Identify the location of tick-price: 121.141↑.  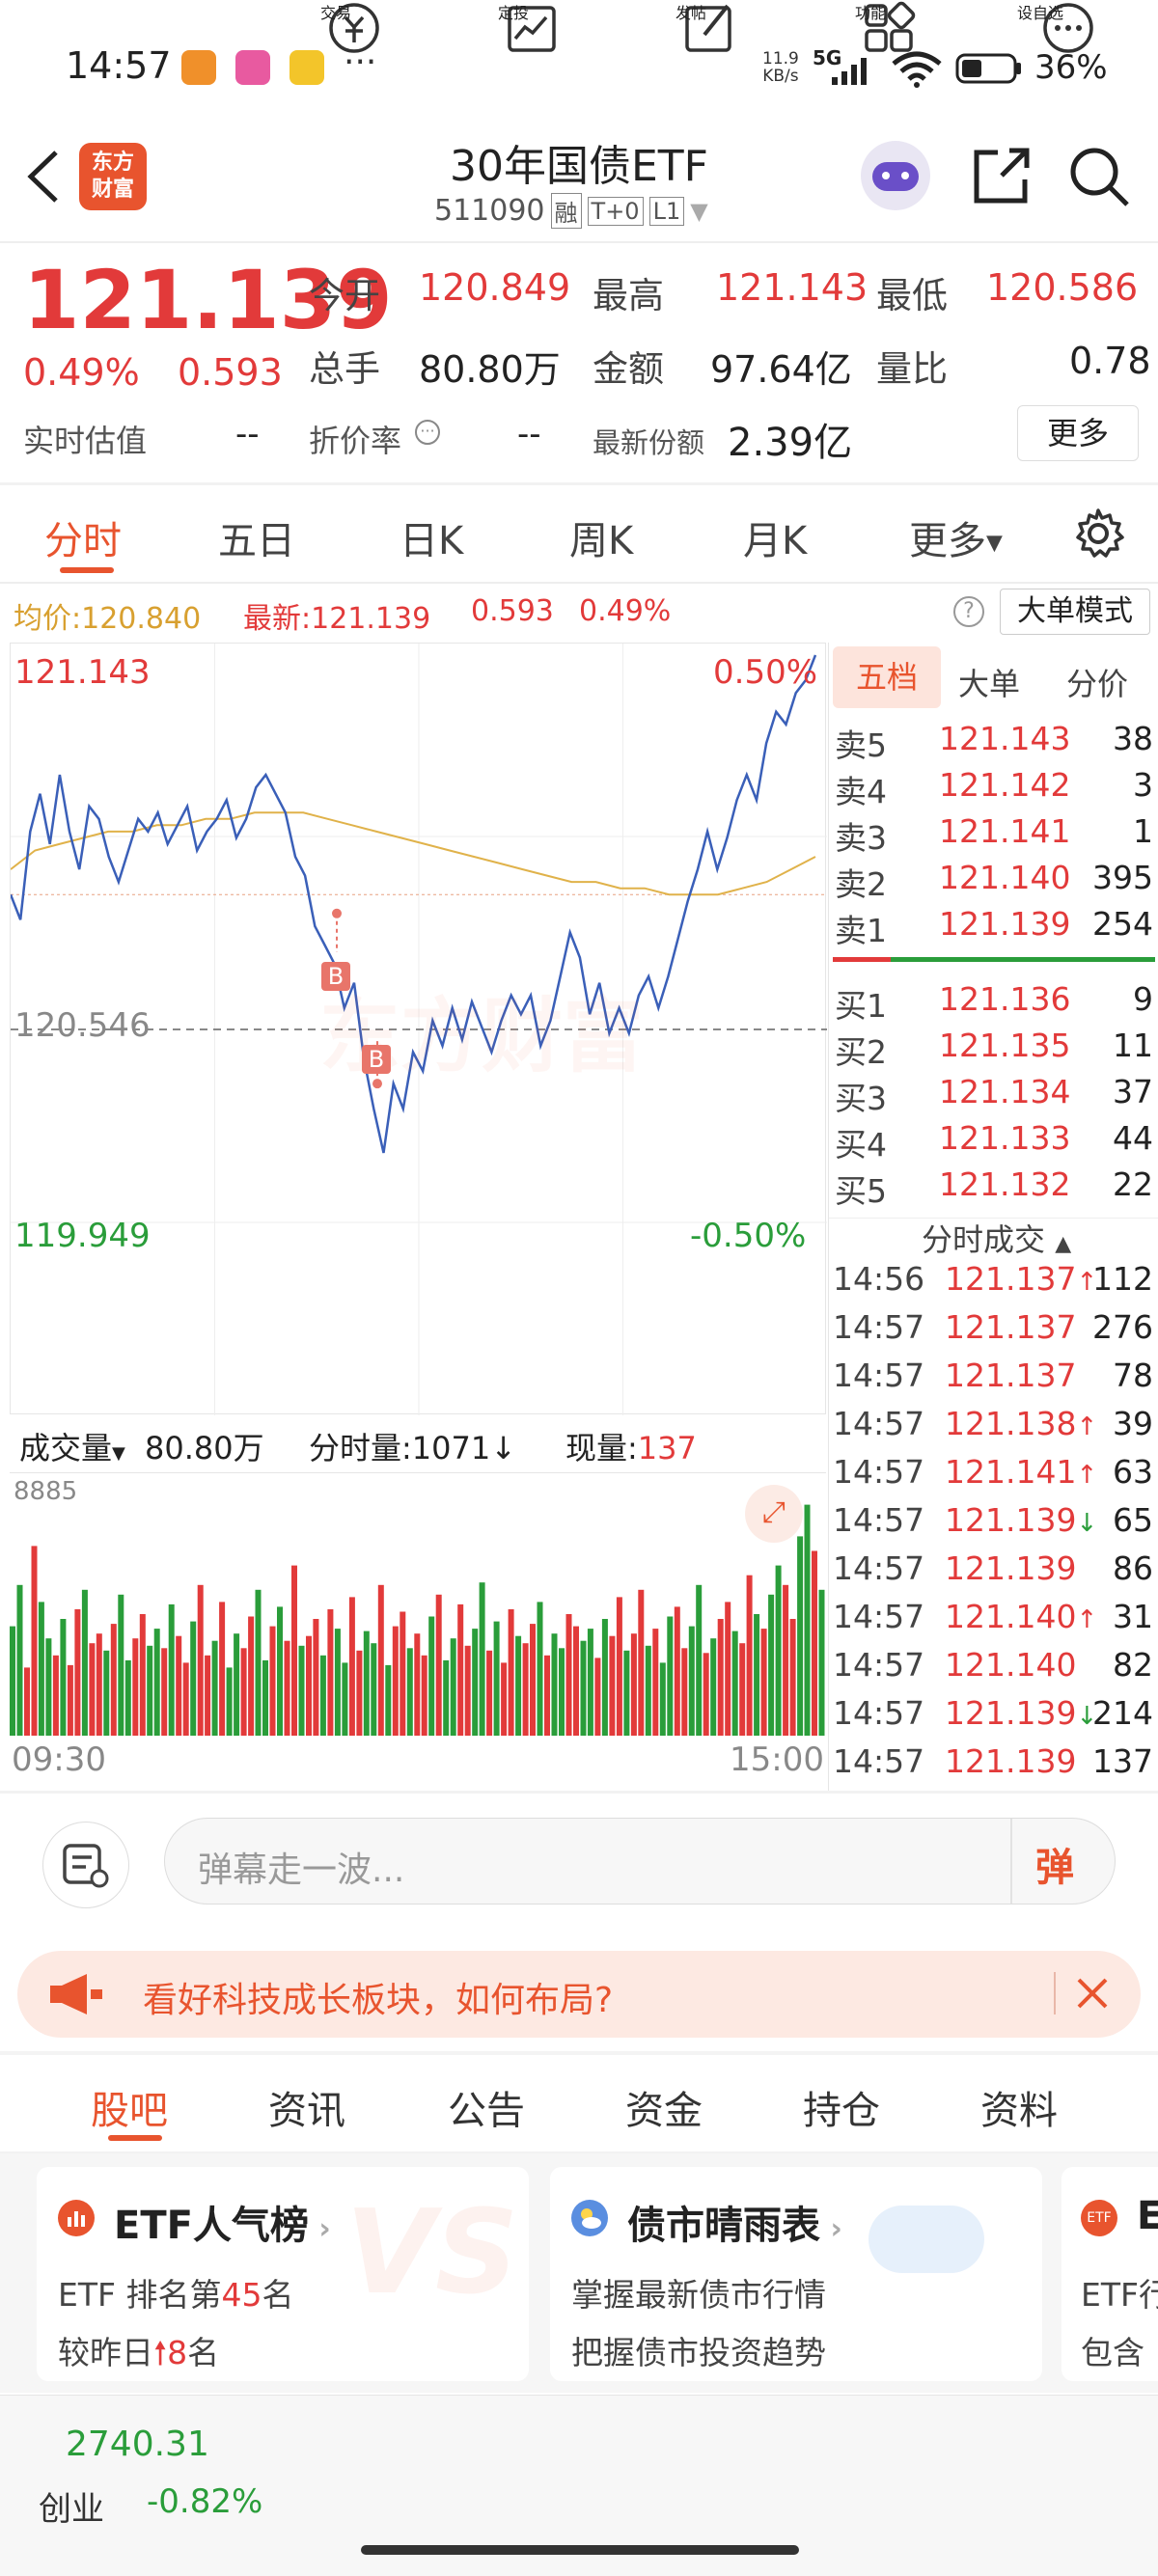
(1021, 1472).